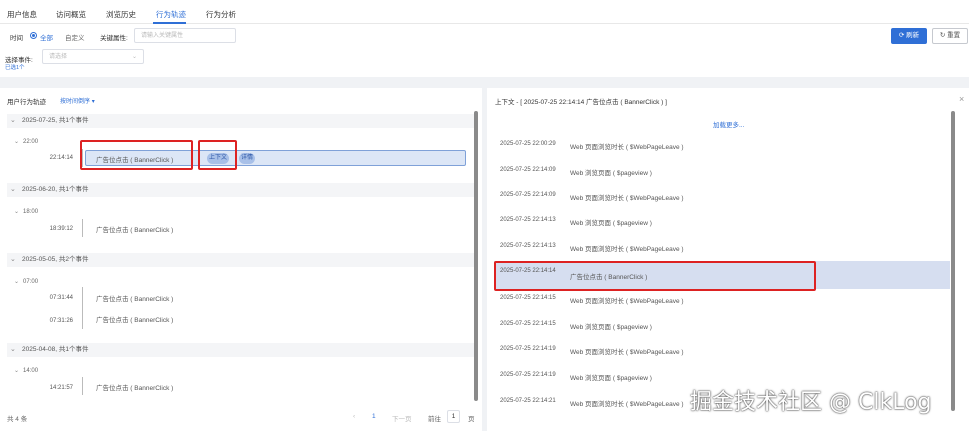  Describe the element at coordinates (15, 67) in the screenshot. I see `selected-count: 已选1个` at that location.